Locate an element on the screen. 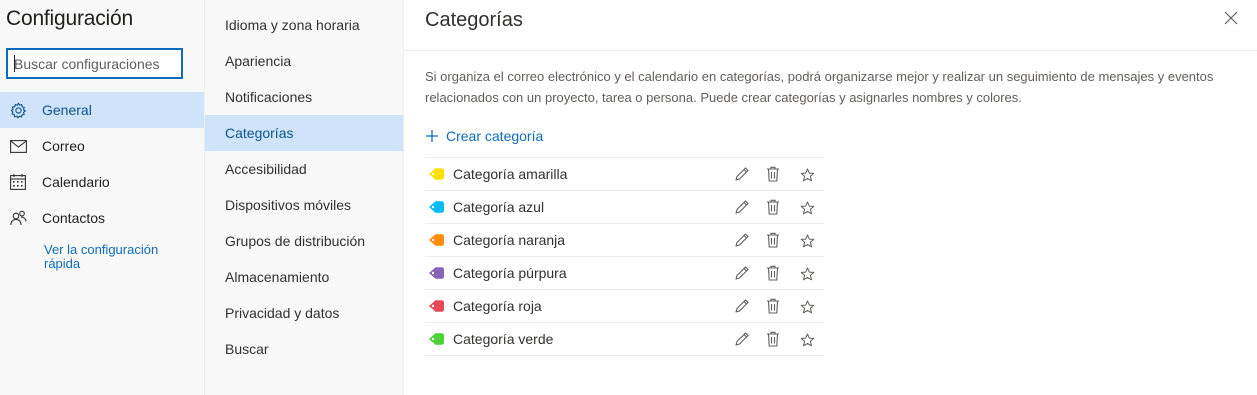  create-category-button: Crear categoría is located at coordinates (484, 136).